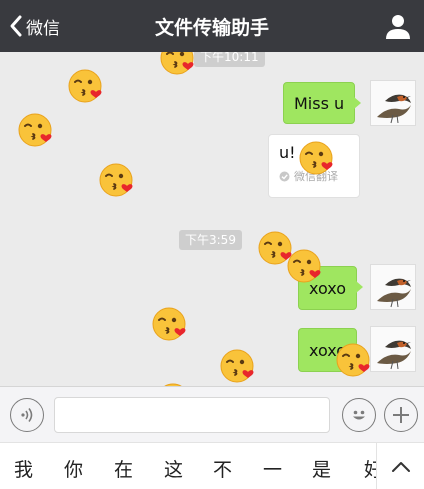  I want to click on chat-title: 文件传输助手, so click(211, 28).